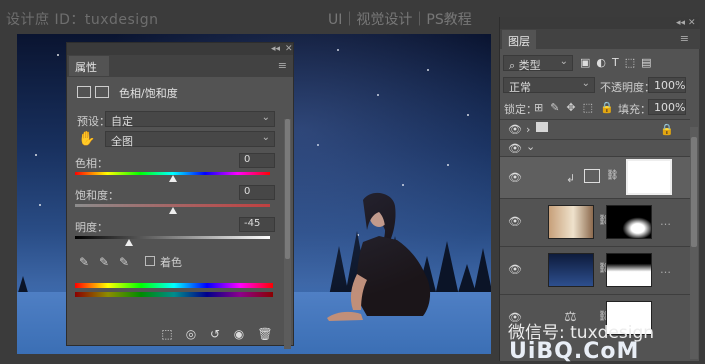  Describe the element at coordinates (171, 262) in the screenshot. I see `colorize-label: 着色` at that location.